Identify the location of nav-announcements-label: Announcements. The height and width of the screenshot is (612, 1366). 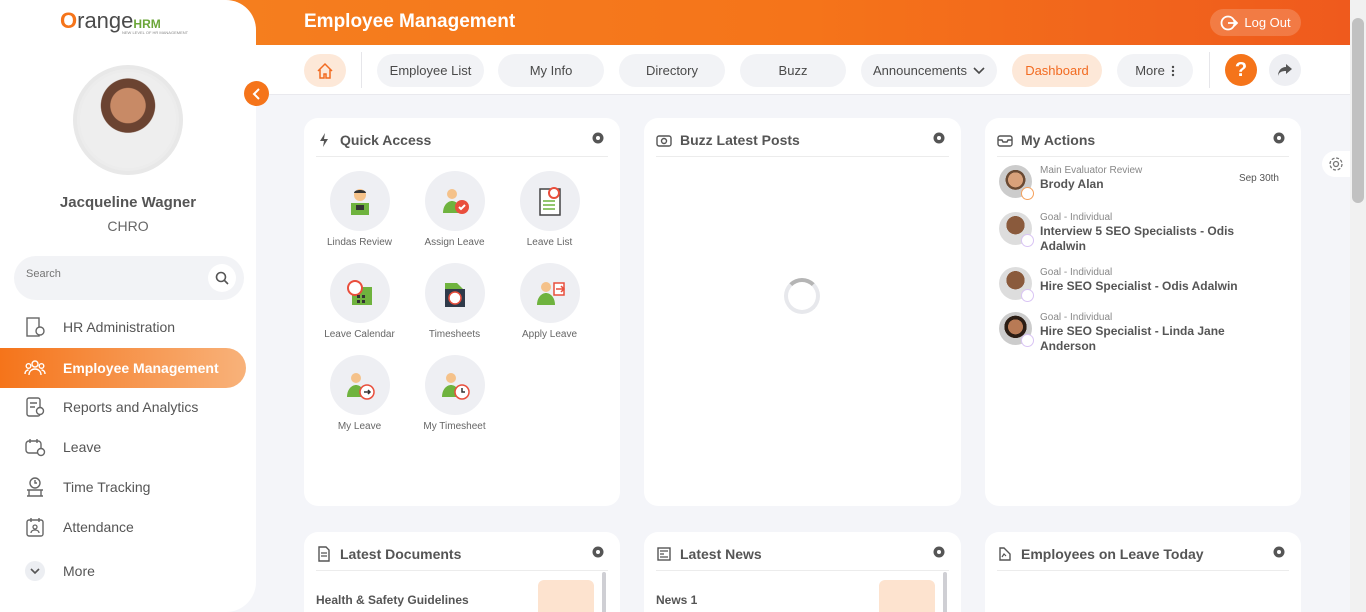
(920, 70).